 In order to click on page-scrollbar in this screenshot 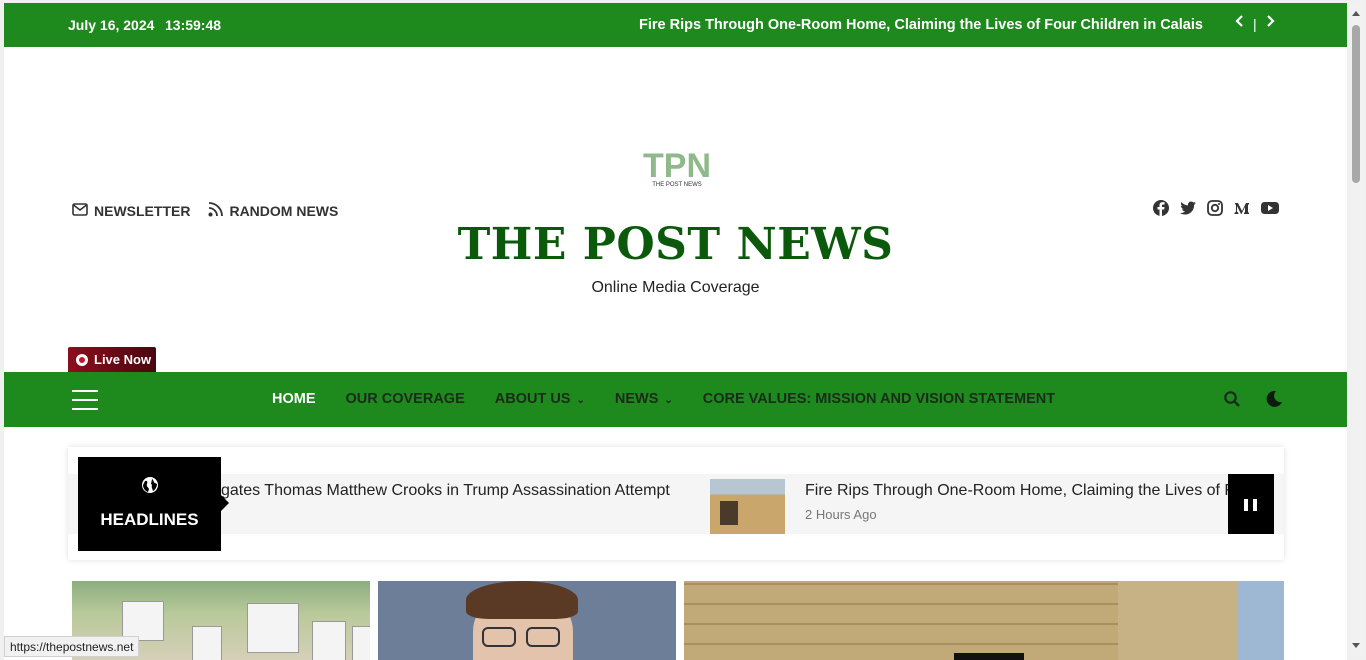, I will do `click(1356, 330)`.